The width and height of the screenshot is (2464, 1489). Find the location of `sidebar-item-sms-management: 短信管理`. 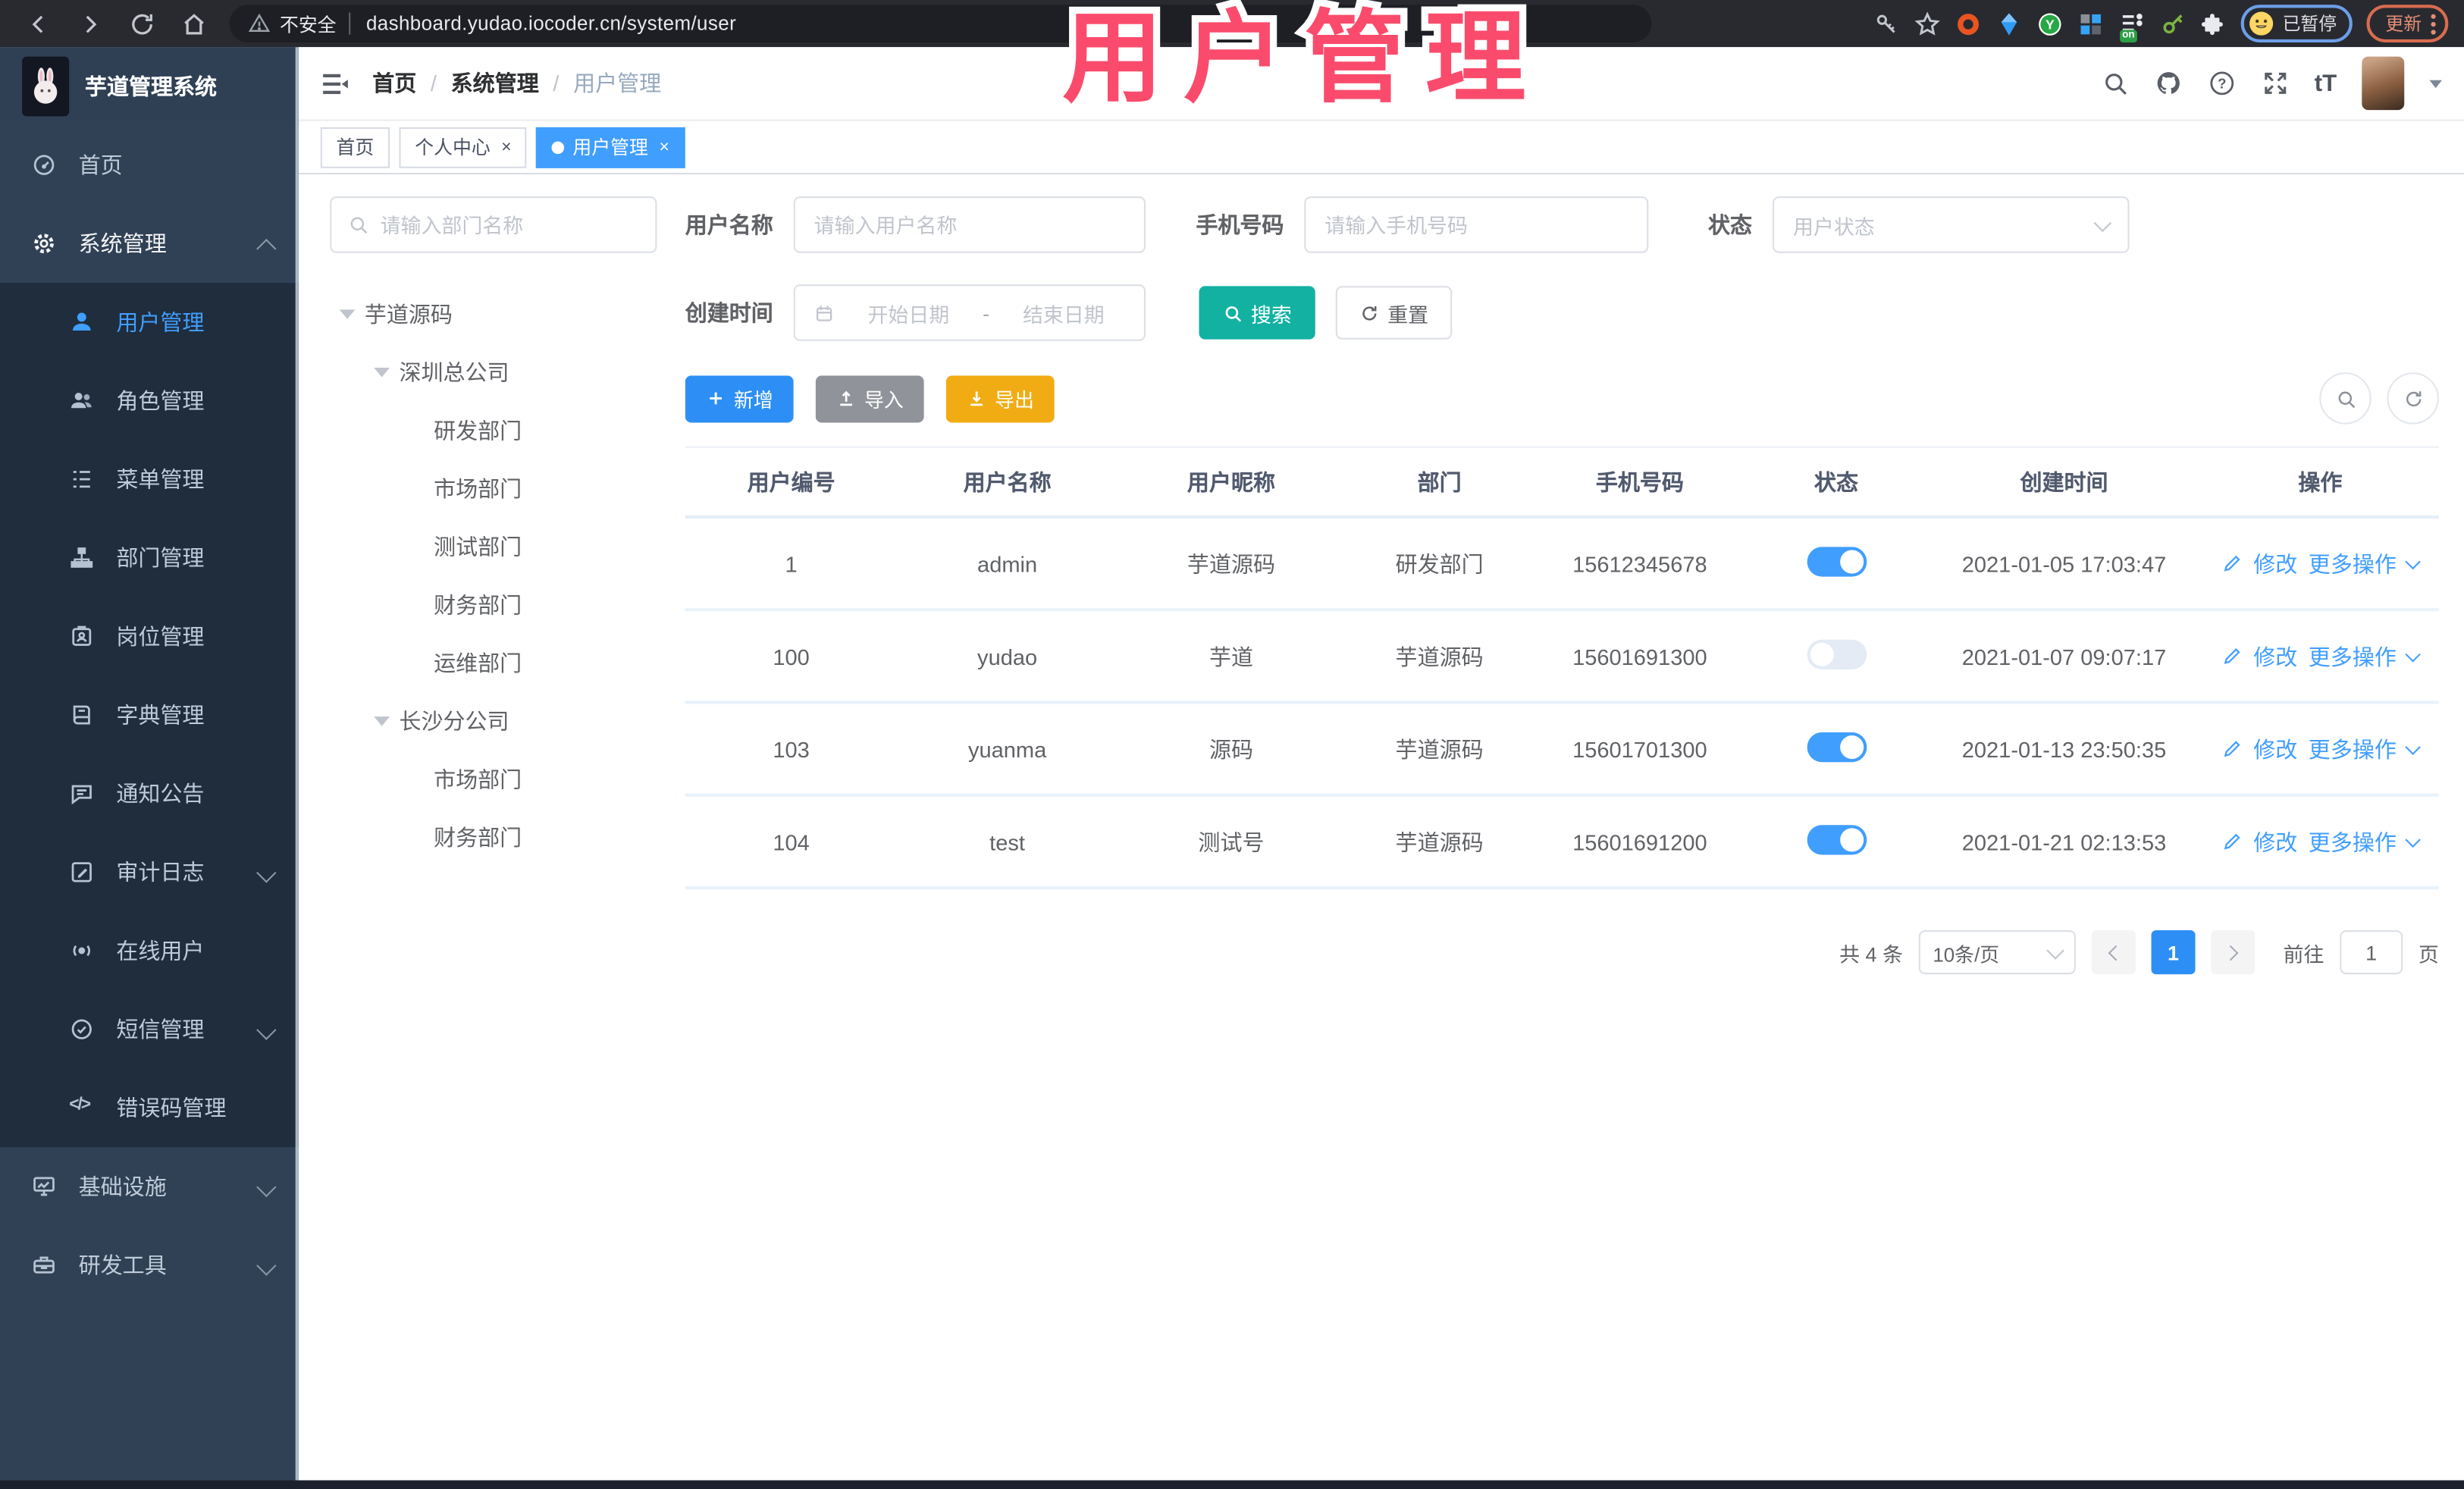

sidebar-item-sms-management: 短信管理 is located at coordinates (150, 1029).